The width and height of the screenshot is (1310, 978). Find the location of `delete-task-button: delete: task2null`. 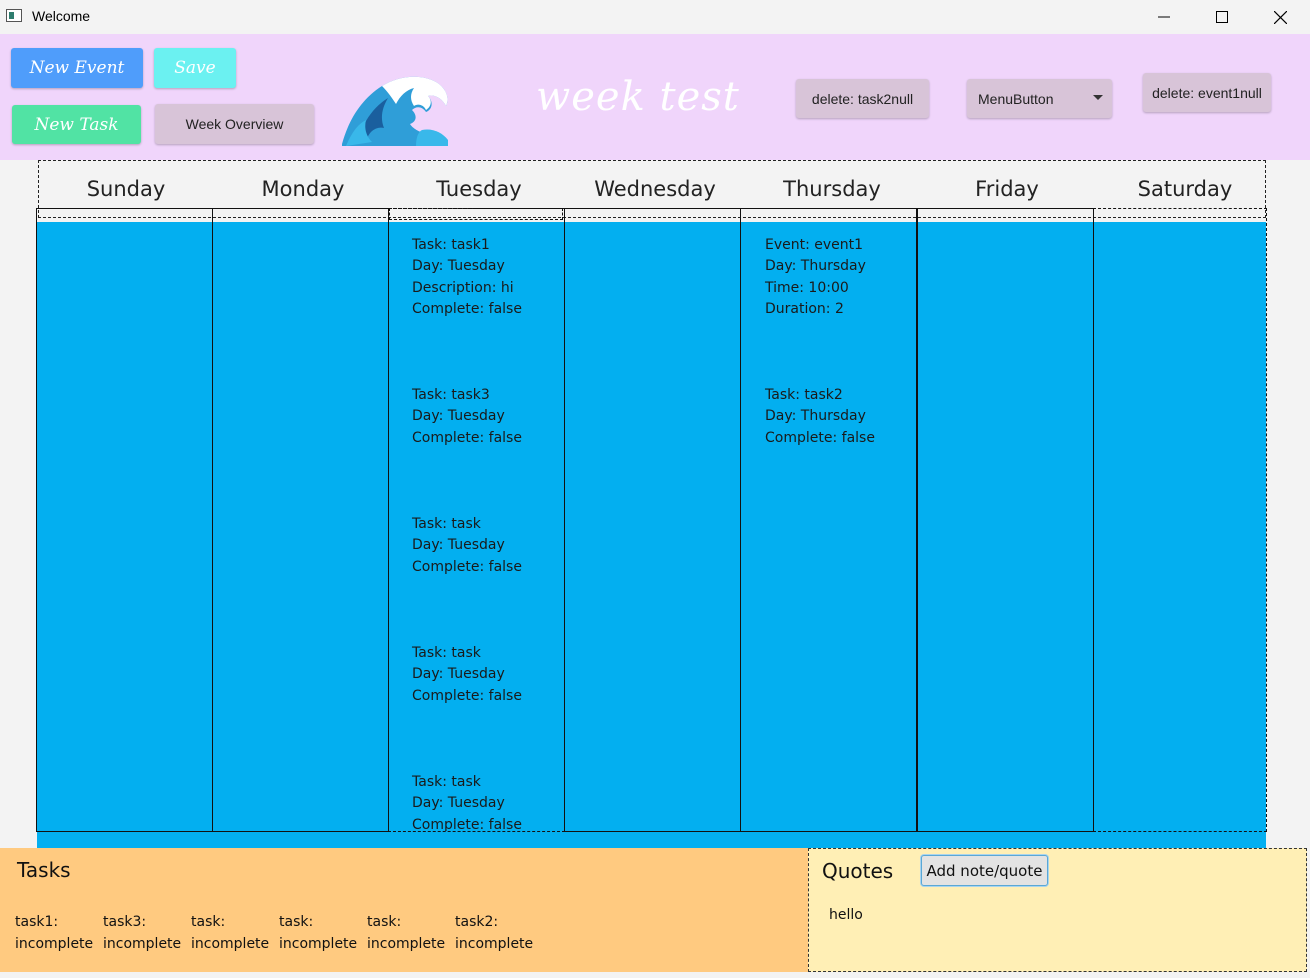

delete-task-button: delete: task2null is located at coordinates (862, 98).